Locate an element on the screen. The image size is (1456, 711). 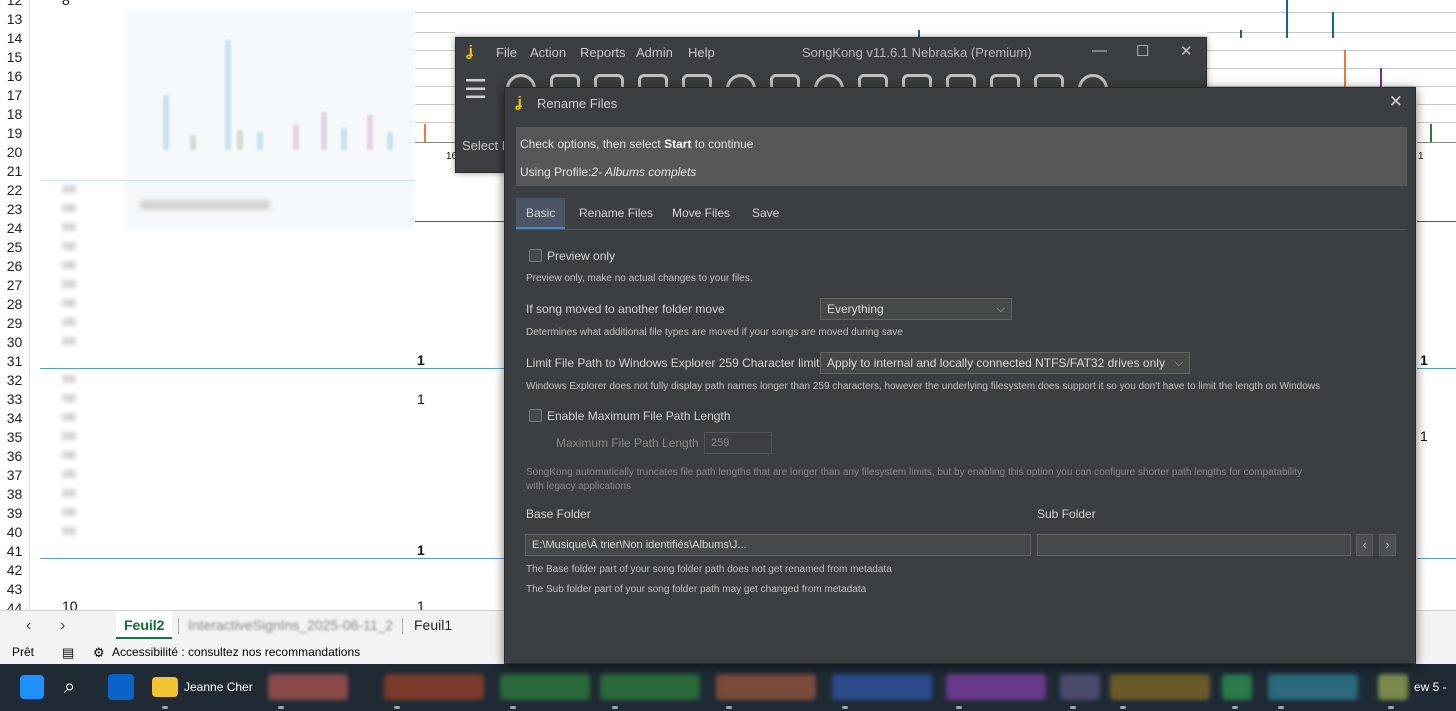
row-header: 42 is located at coordinates (15, 570).